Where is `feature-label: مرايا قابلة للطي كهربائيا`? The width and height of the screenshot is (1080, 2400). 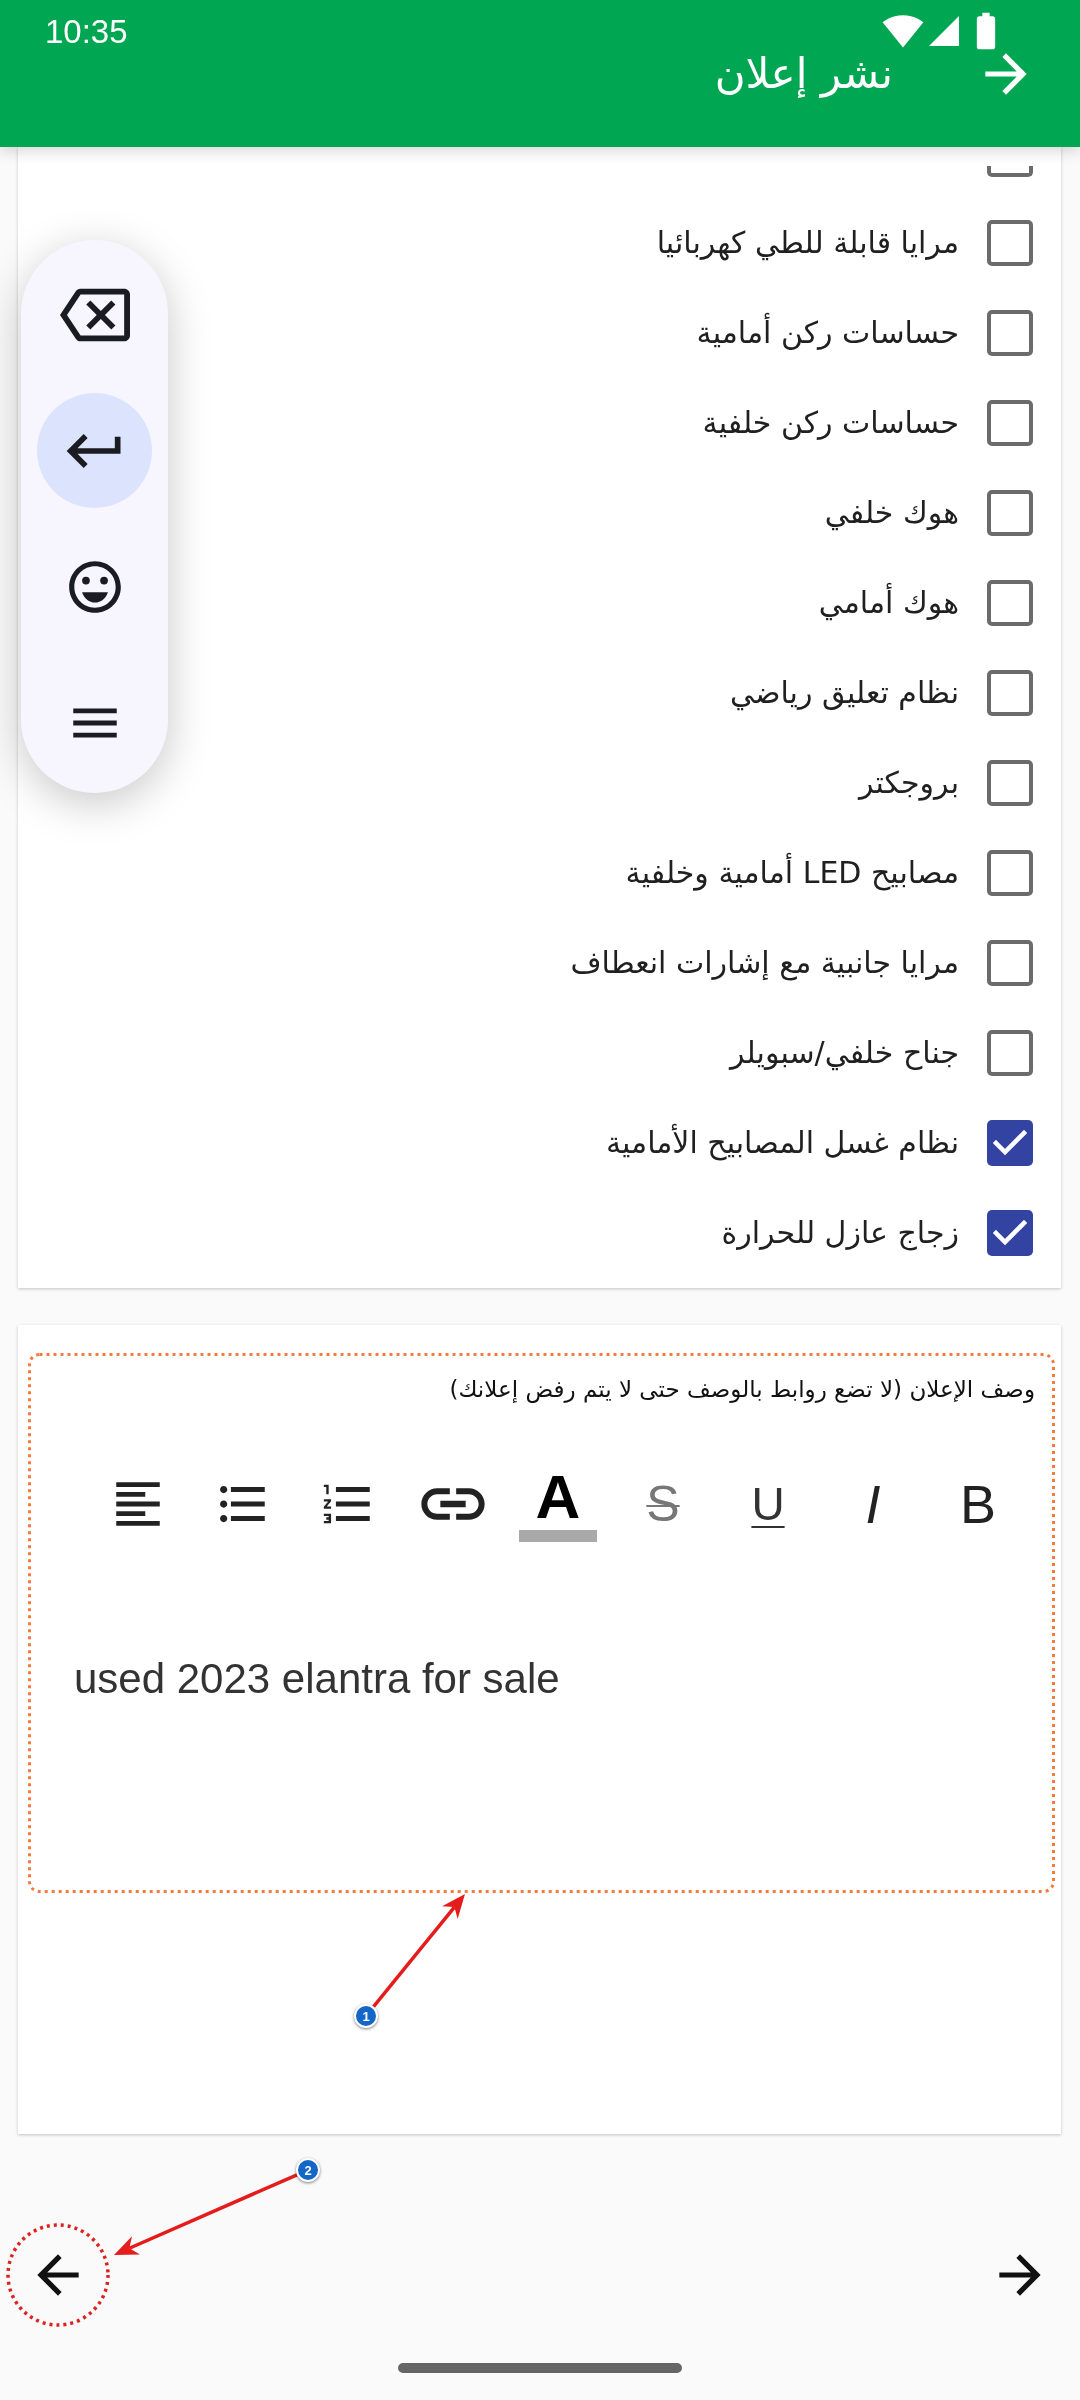 feature-label: مرايا قابلة للطي كهربائيا is located at coordinates (807, 243).